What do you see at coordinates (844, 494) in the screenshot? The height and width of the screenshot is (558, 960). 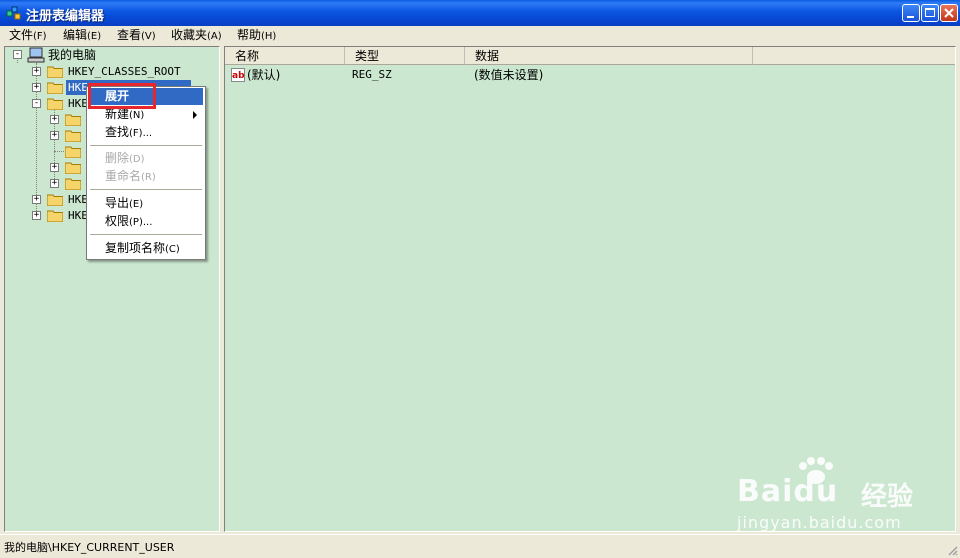 I see `baidu-watermark: Baidu 经验 jingyan.baidu.com` at bounding box center [844, 494].